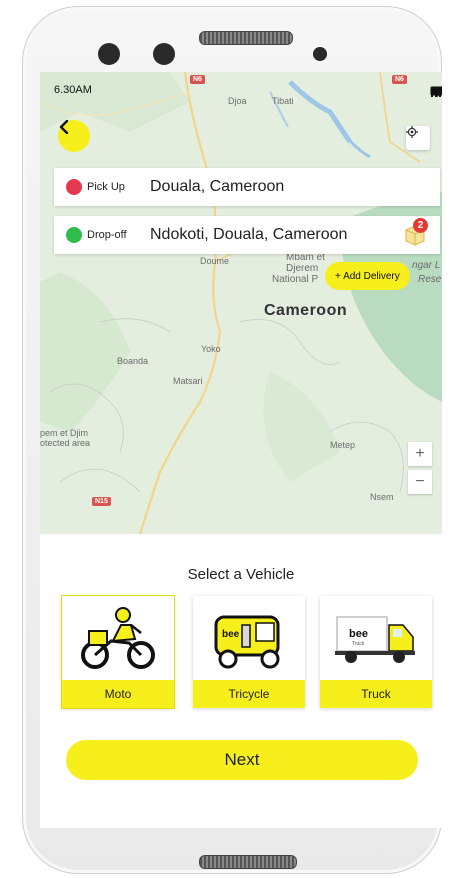 The height and width of the screenshot is (878, 457). I want to click on moto-icon, so click(118, 638).